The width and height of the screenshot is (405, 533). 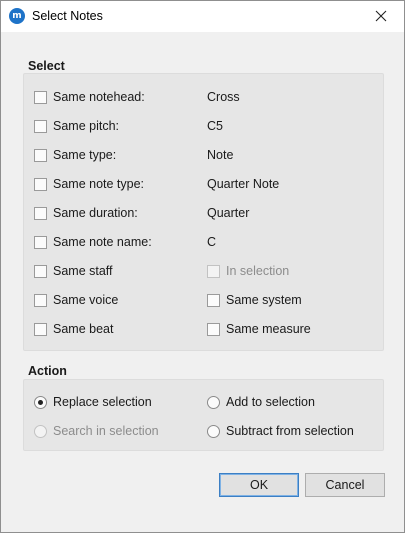 I want to click on duration-value: Quarter, so click(x=228, y=213).